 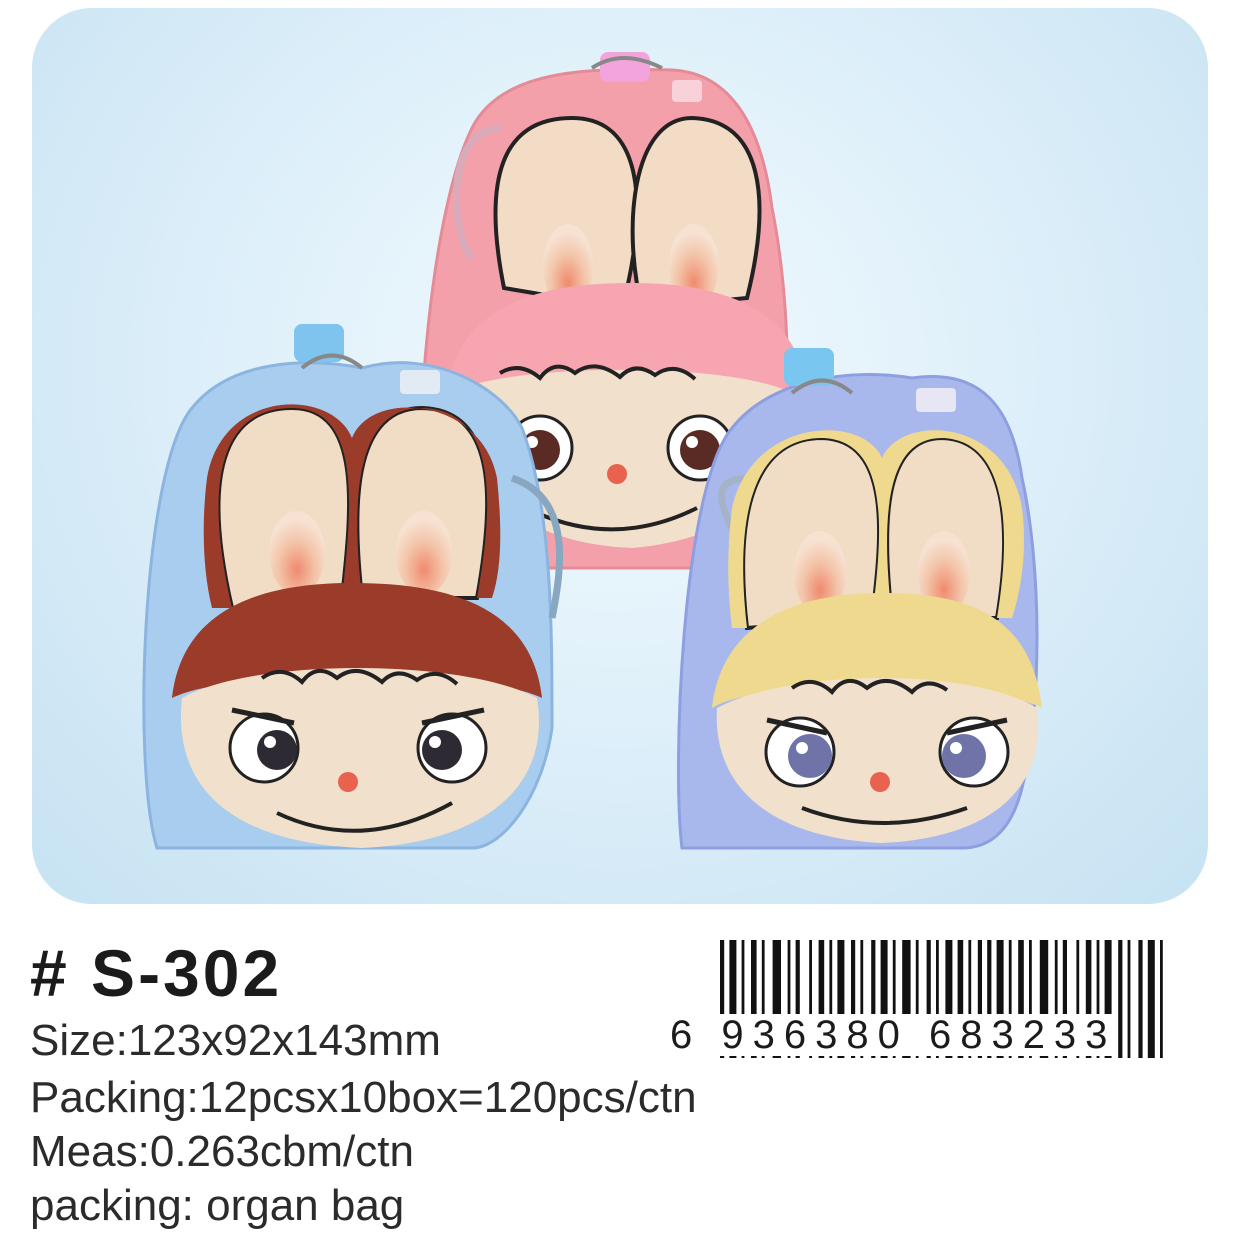 I want to click on blue-tin-bank-brown-hair, so click(x=353, y=587).